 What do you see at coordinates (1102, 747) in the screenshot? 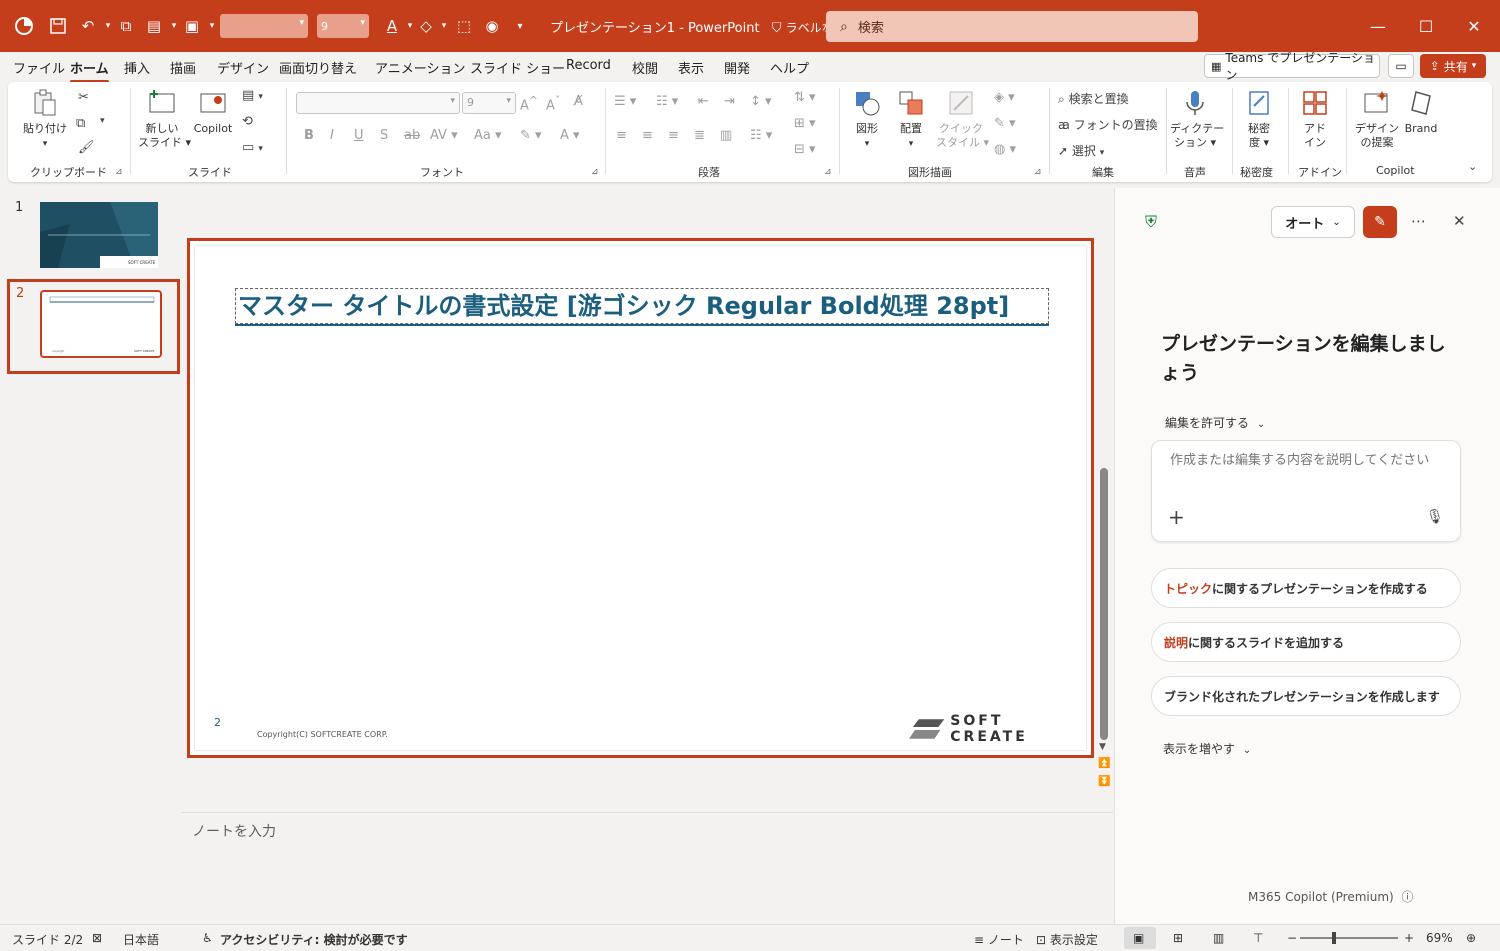
I see `scroll-down-icon: ▼` at bounding box center [1102, 747].